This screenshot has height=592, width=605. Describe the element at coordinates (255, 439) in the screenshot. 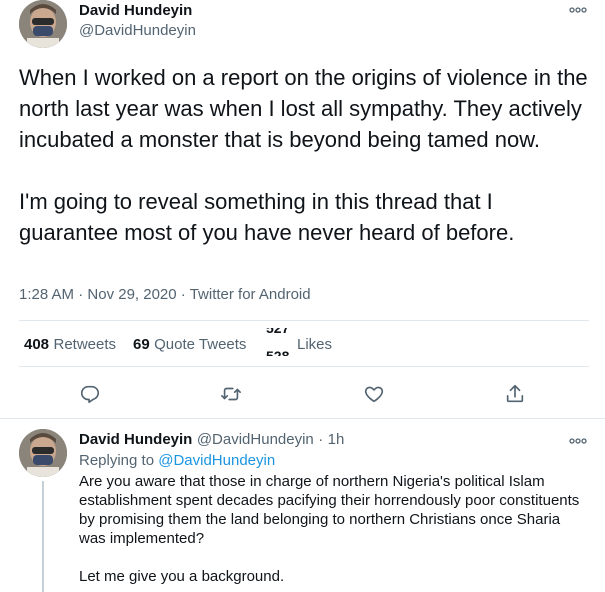

I see `reply-author-handle: @DavidHundeyin` at that location.